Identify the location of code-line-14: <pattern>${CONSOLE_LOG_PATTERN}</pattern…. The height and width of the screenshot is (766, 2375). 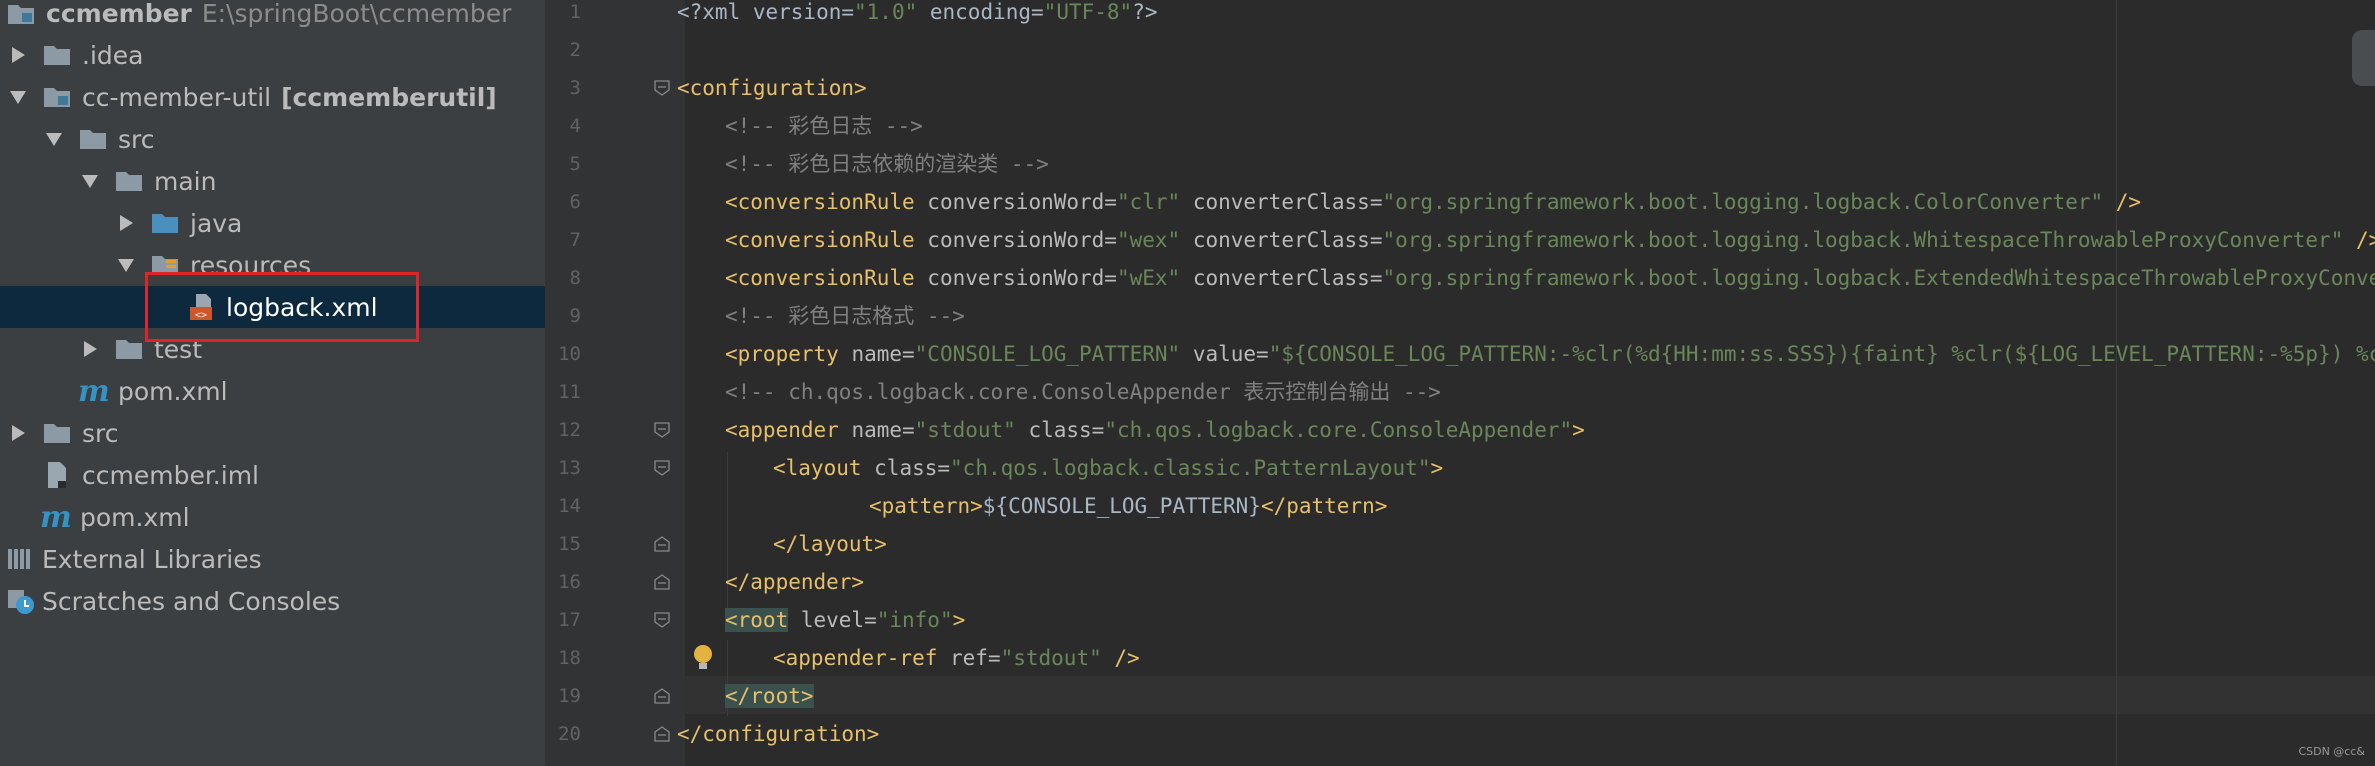
(1128, 506).